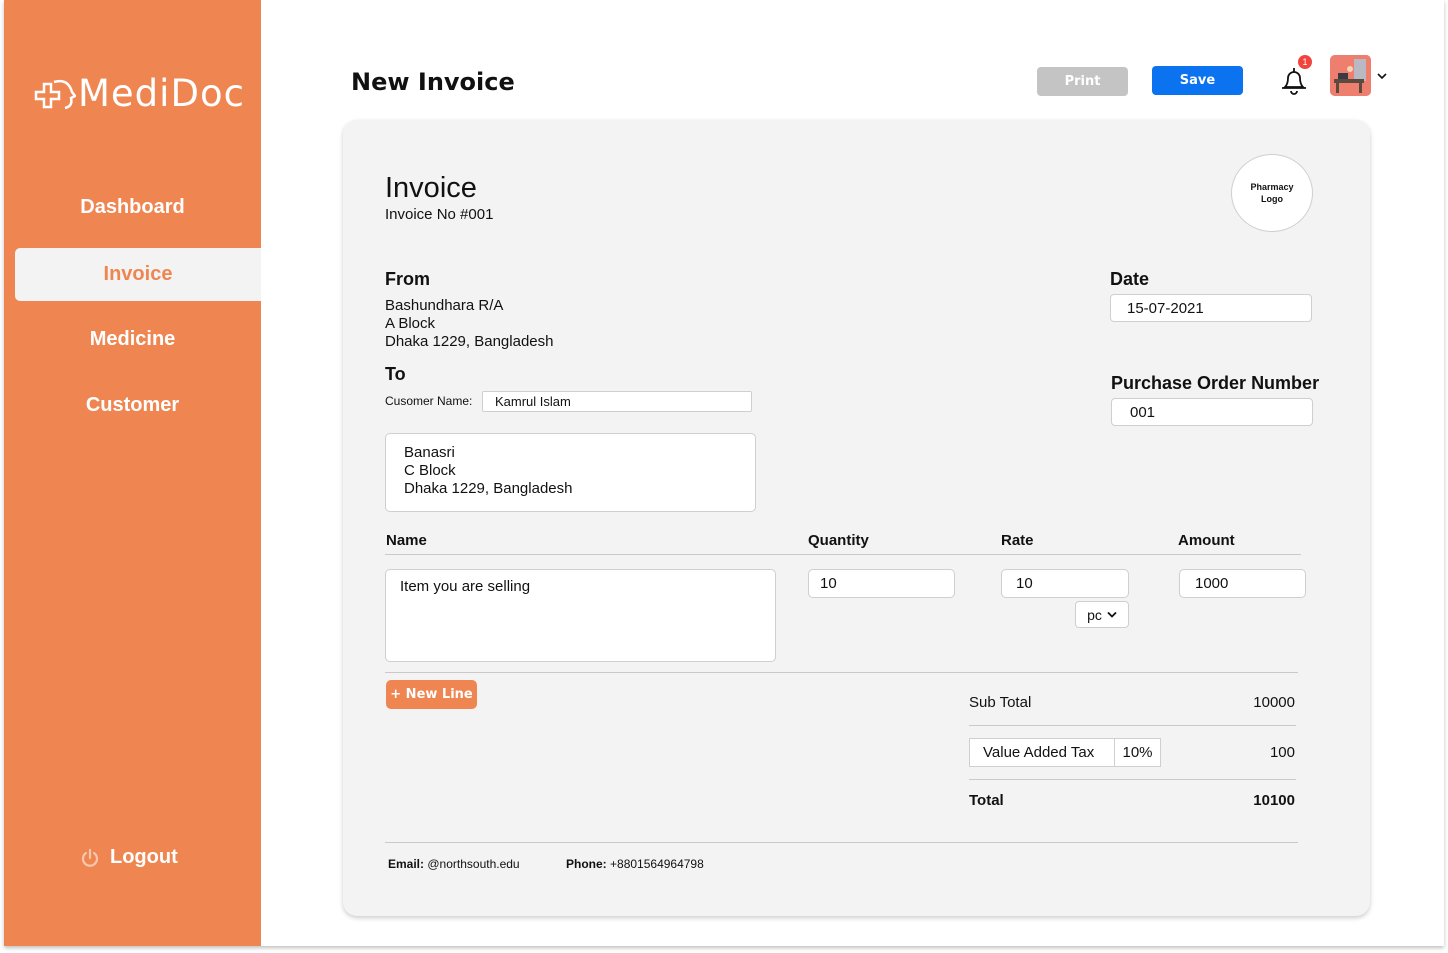 The width and height of the screenshot is (1448, 953). Describe the element at coordinates (431, 694) in the screenshot. I see `add-line-button: + New Line` at that location.